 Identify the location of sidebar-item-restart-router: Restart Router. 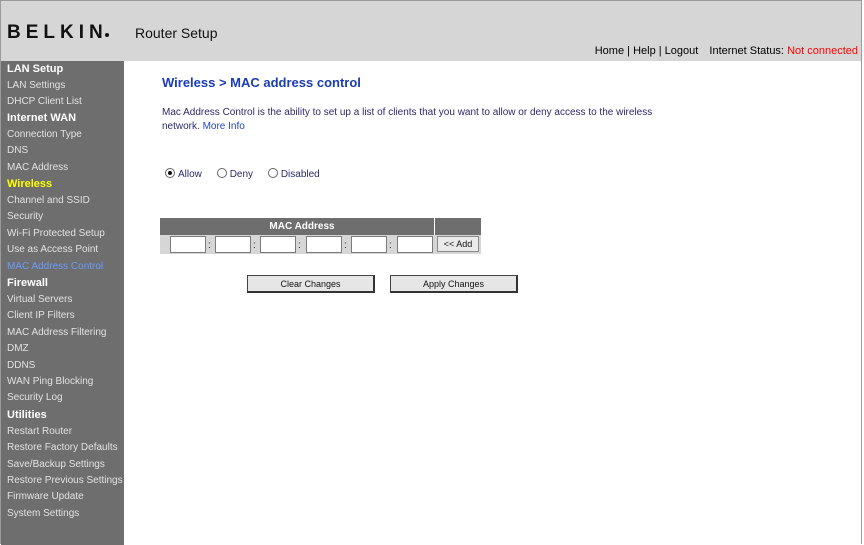
(39, 431).